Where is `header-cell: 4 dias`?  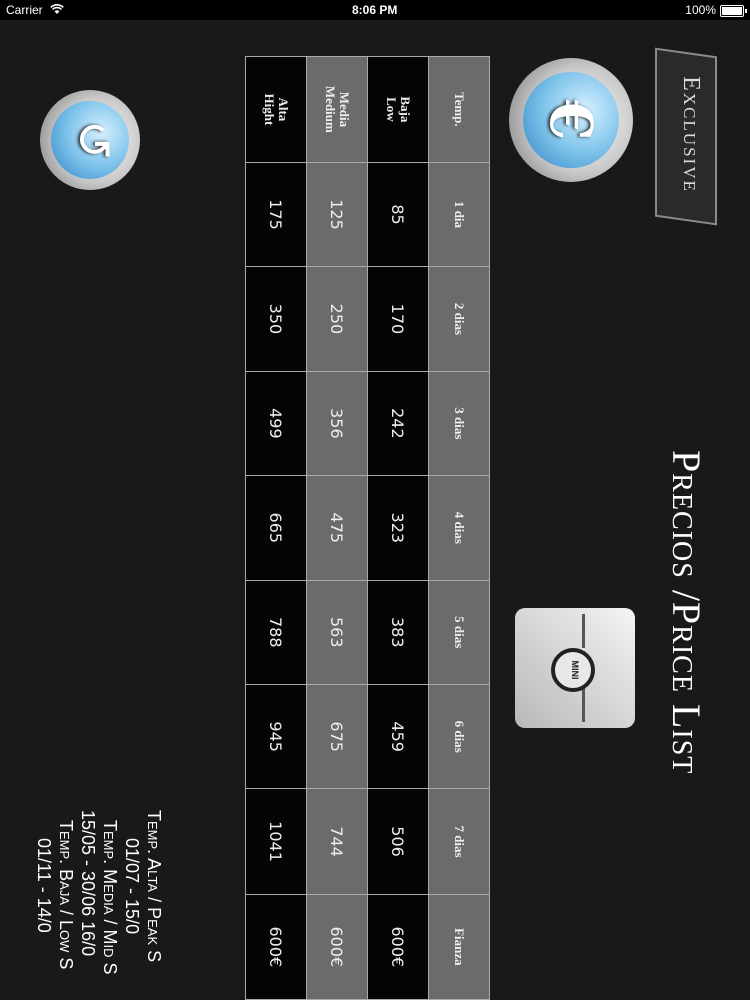
header-cell: 4 dias is located at coordinates (459, 528).